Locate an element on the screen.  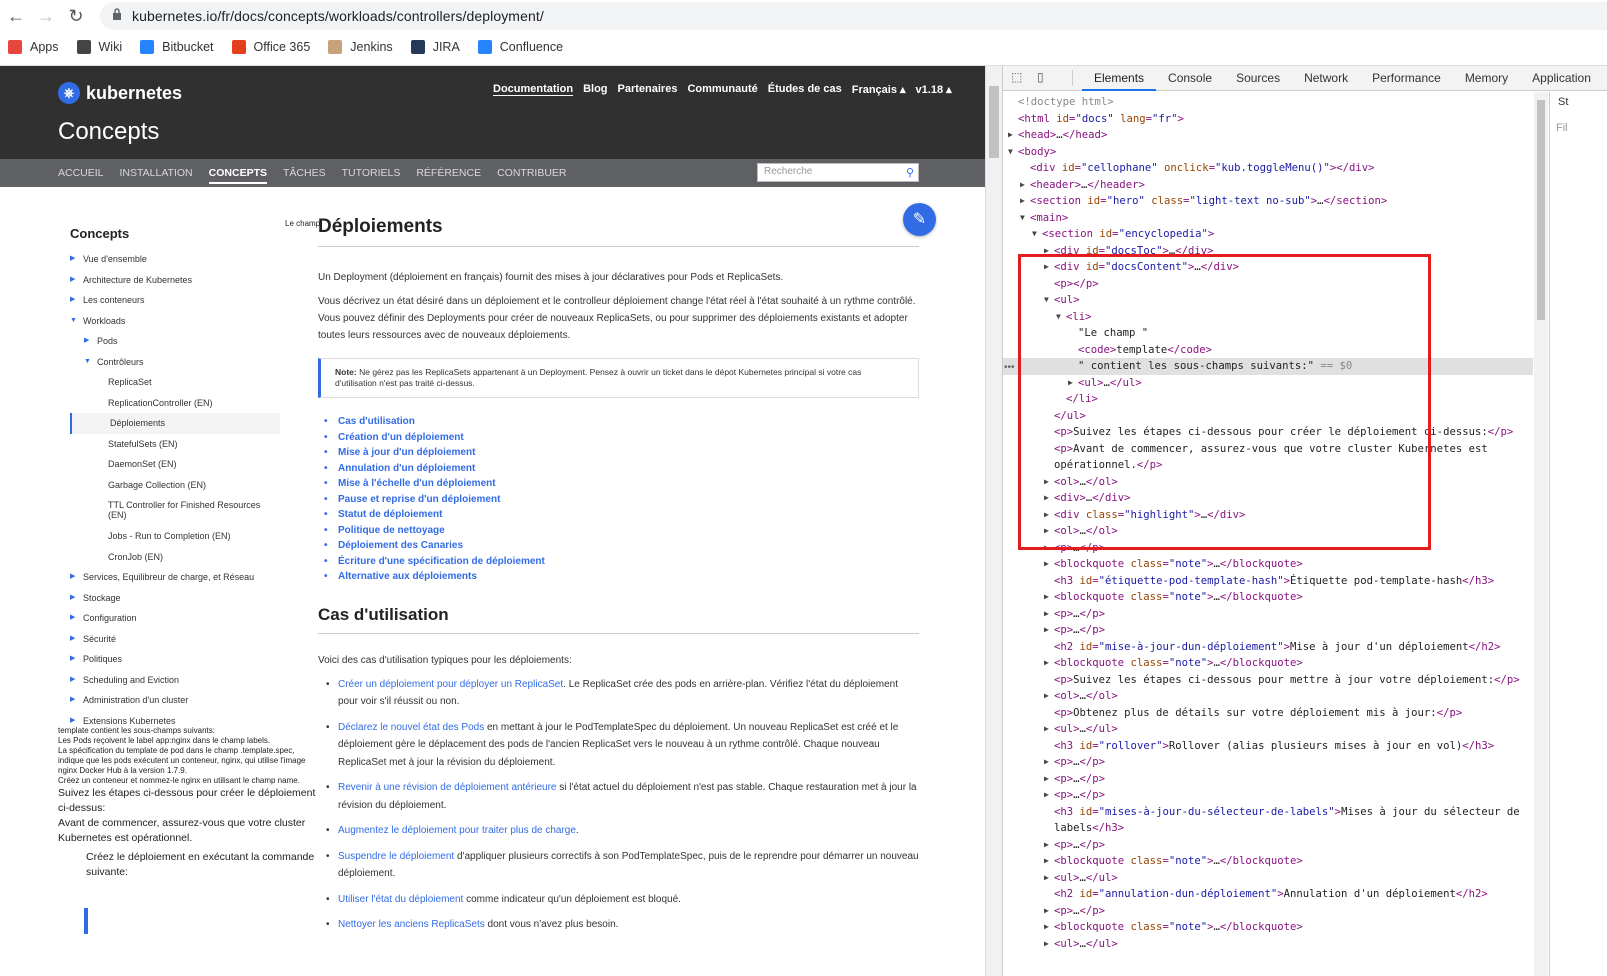
toc-link: Annulation d'un déploiement is located at coordinates (621, 471).